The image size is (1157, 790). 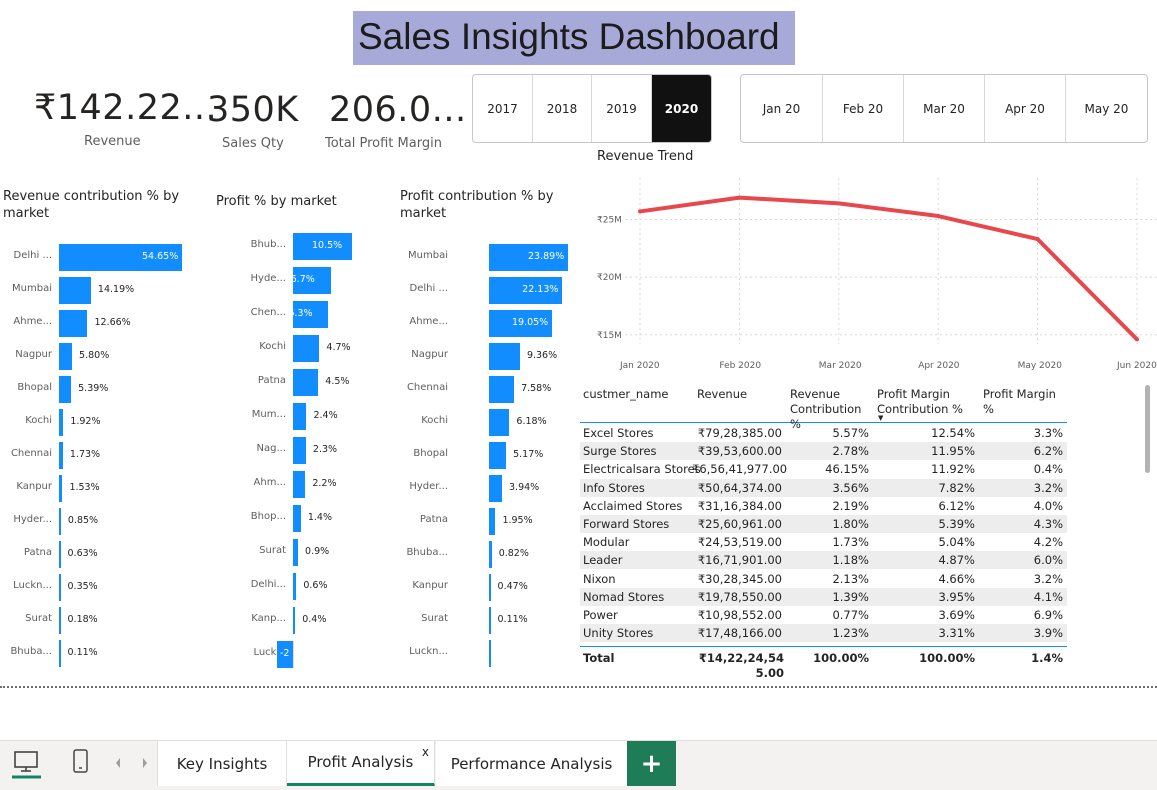 What do you see at coordinates (485, 488) in the screenshot?
I see `profit_contribution-bar-row: Hyder... 3.94%` at bounding box center [485, 488].